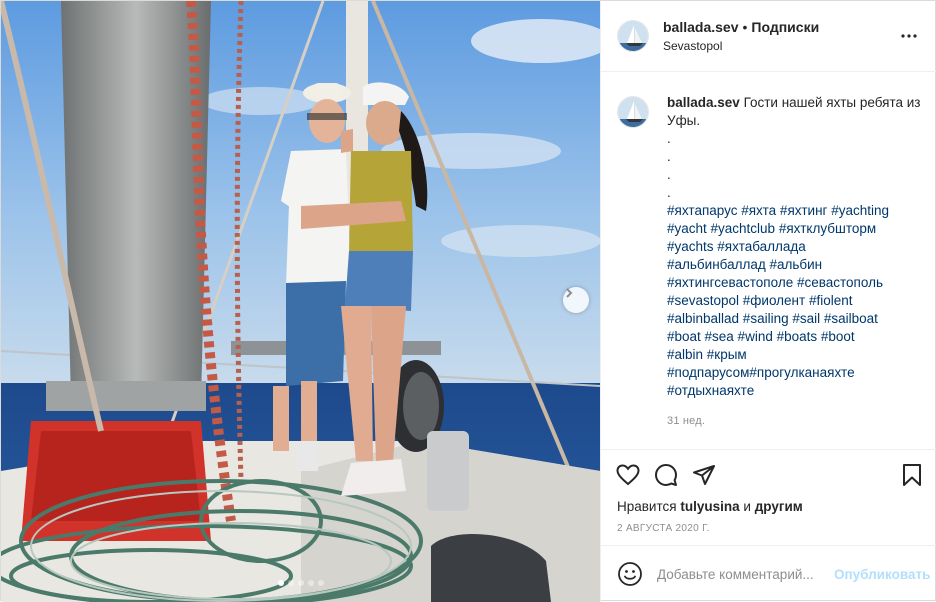 This screenshot has width=936, height=602. What do you see at coordinates (745, 574) in the screenshot?
I see `comment-input` at bounding box center [745, 574].